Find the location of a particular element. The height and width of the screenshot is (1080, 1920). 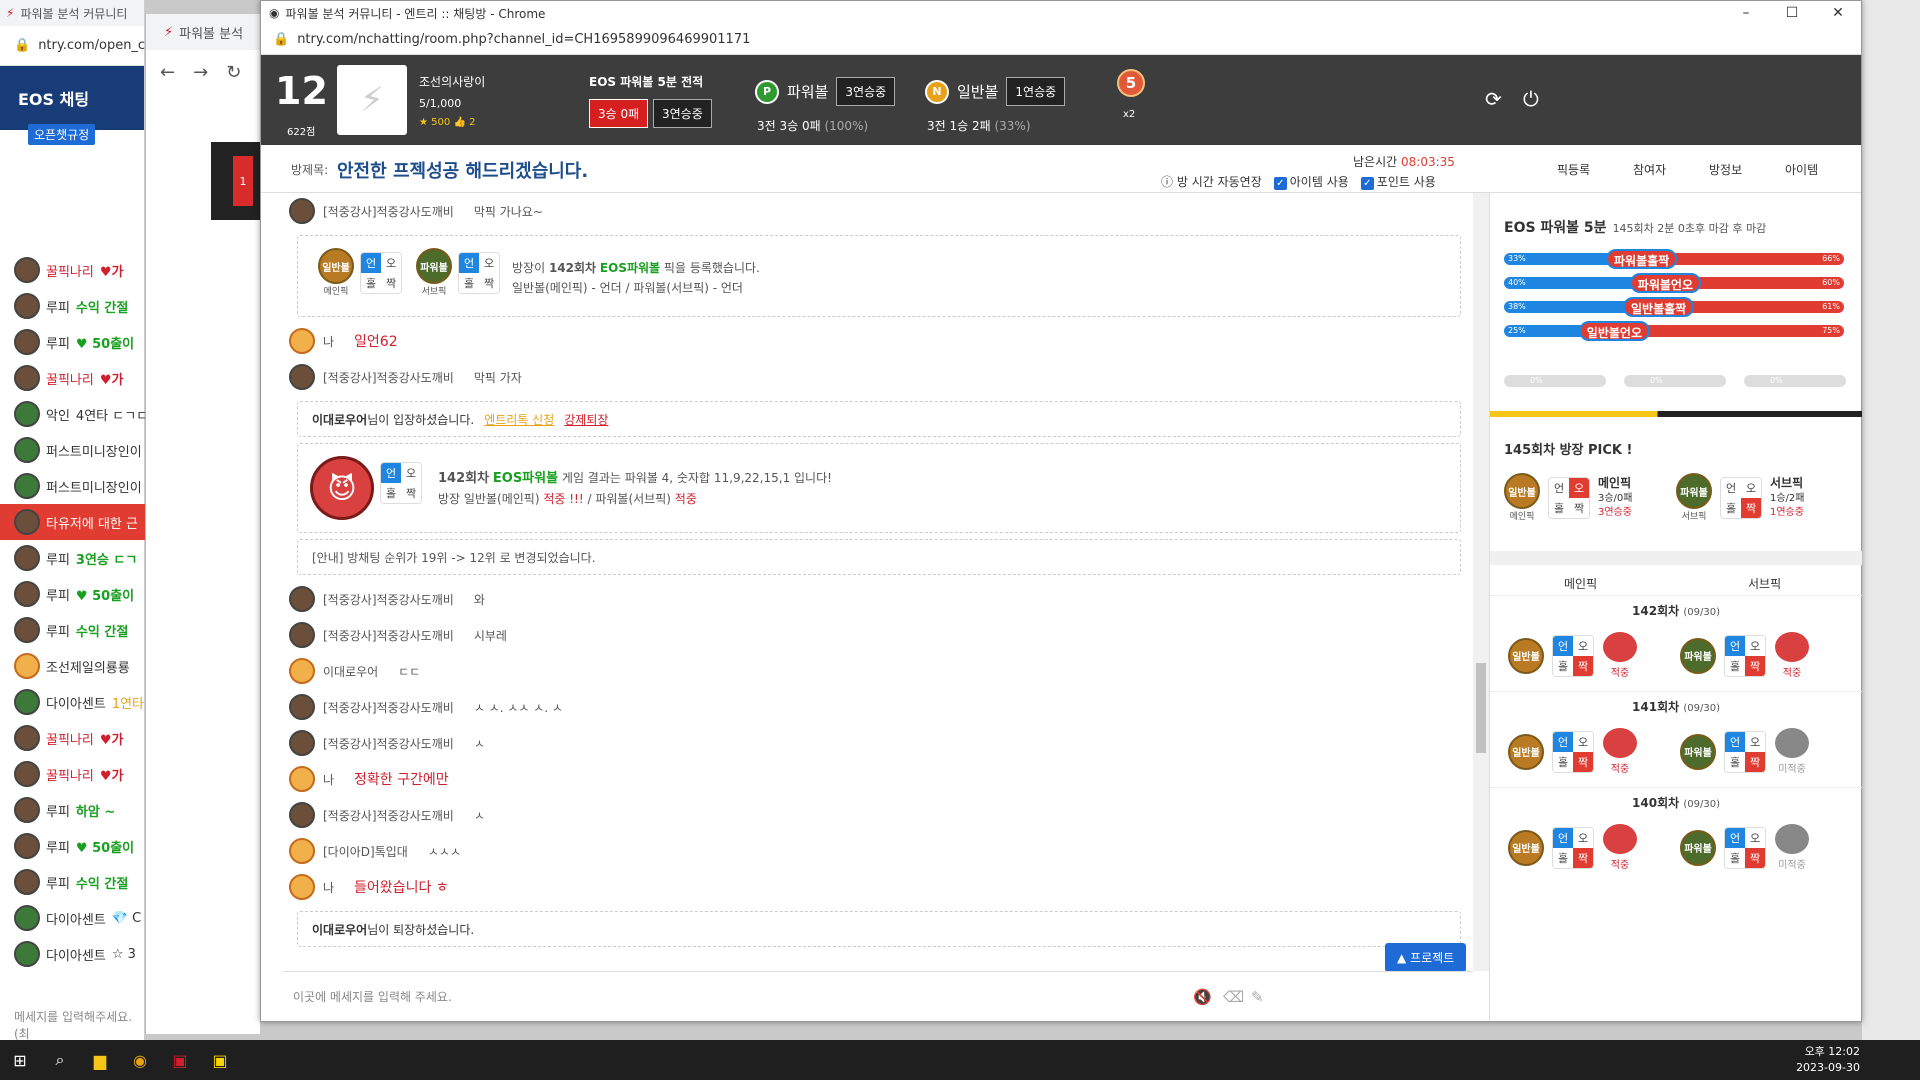

round-grid: 언오홀짝 is located at coordinates (1573, 751).